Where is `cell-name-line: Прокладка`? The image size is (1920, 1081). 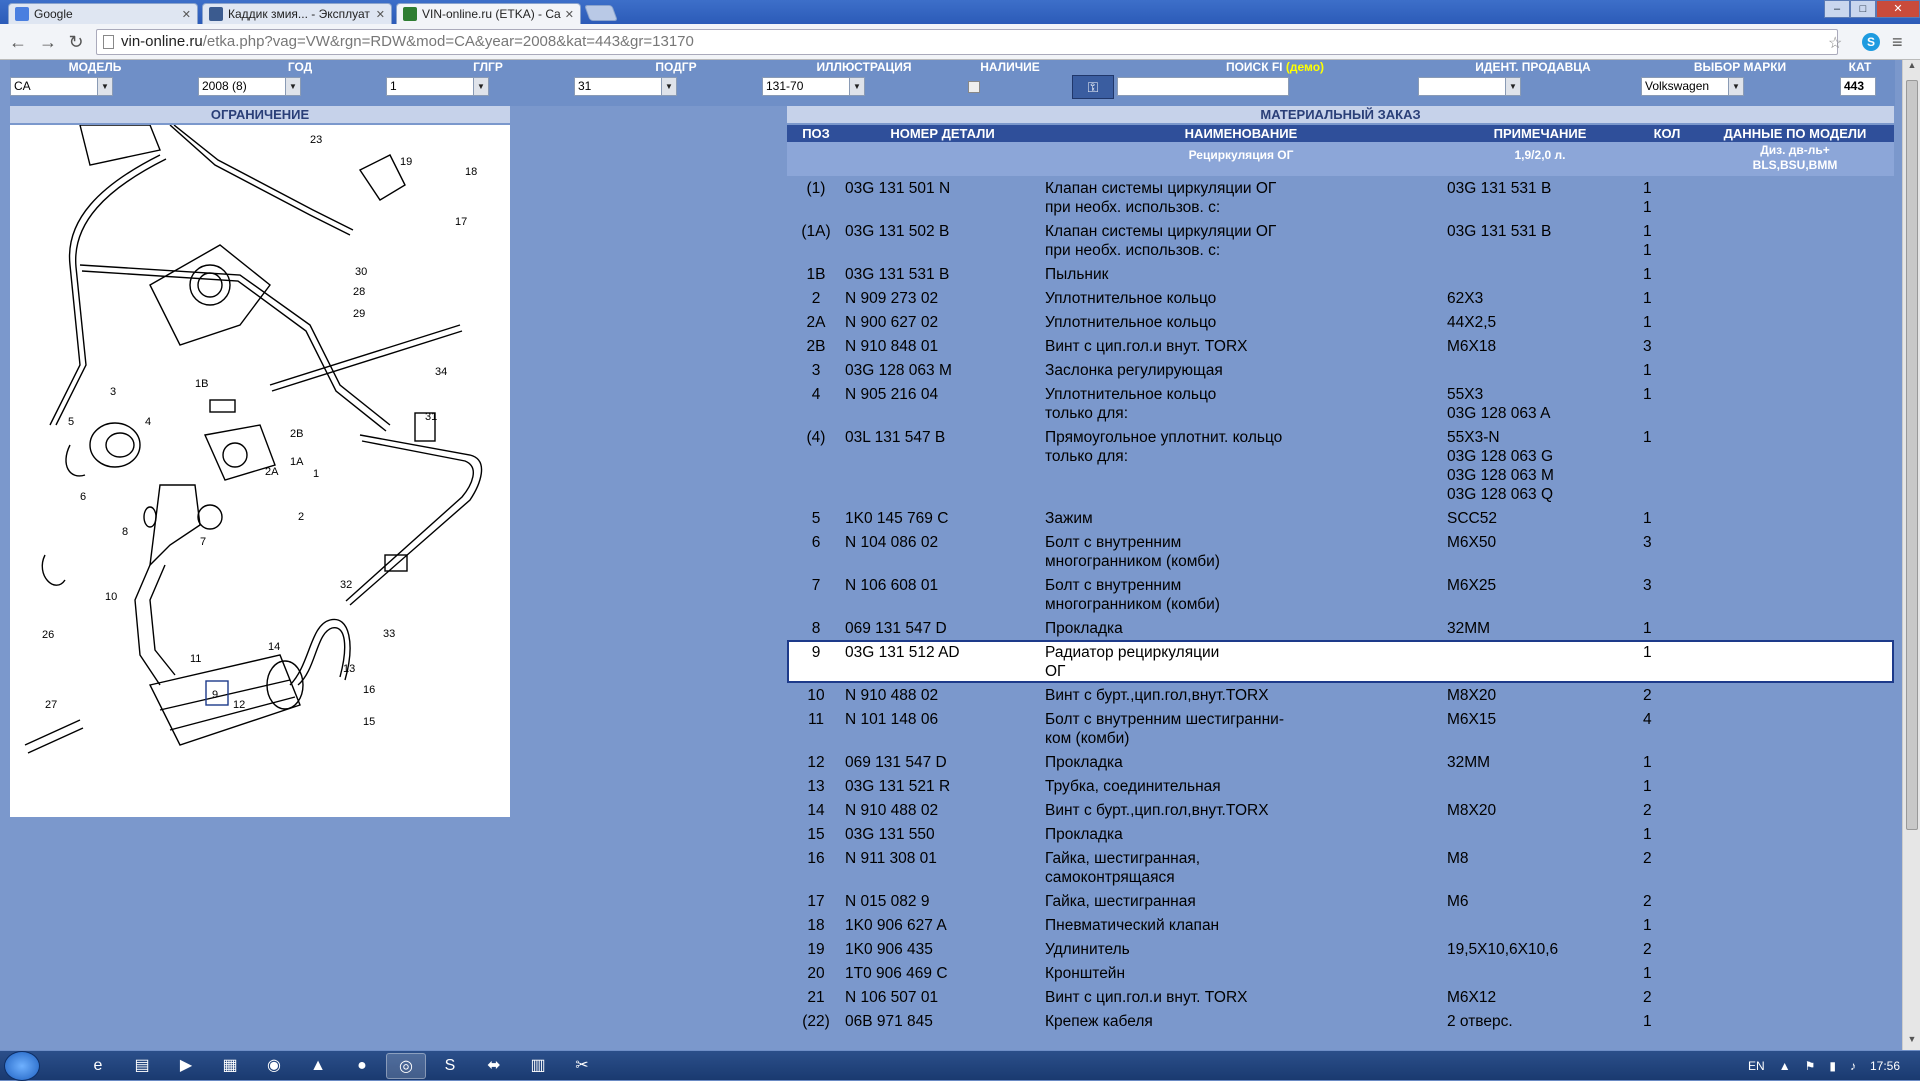
cell-name-line: Прокладка is located at coordinates (1084, 628).